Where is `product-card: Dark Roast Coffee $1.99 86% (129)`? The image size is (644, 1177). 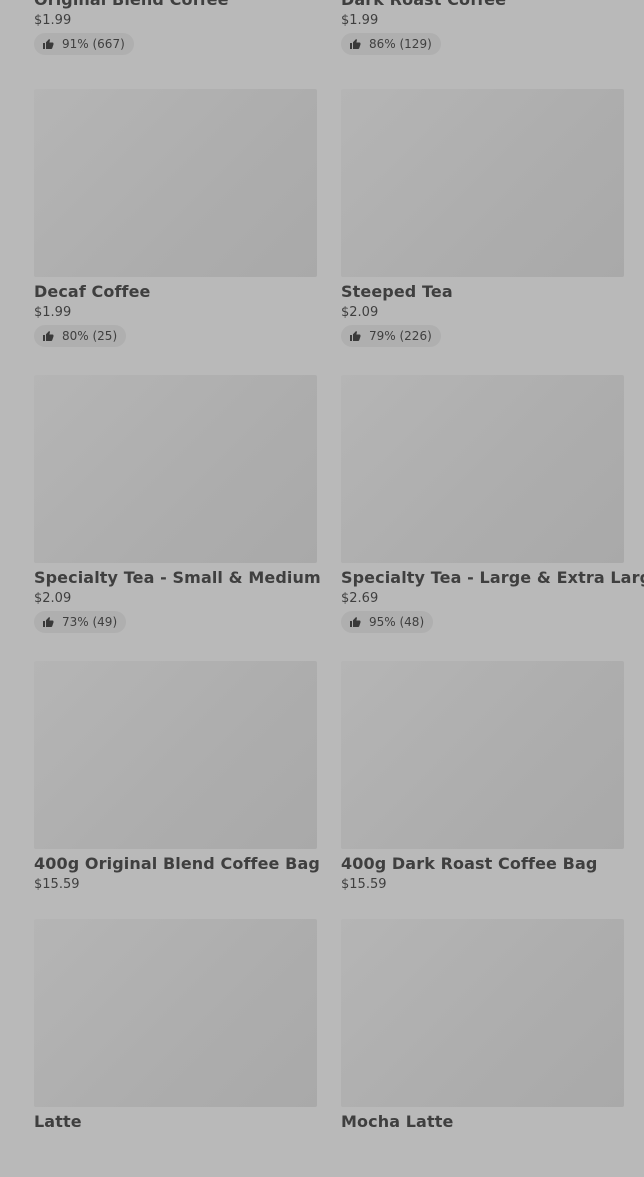 product-card: Dark Roast Coffee $1.99 86% (129) is located at coordinates (482, 44).